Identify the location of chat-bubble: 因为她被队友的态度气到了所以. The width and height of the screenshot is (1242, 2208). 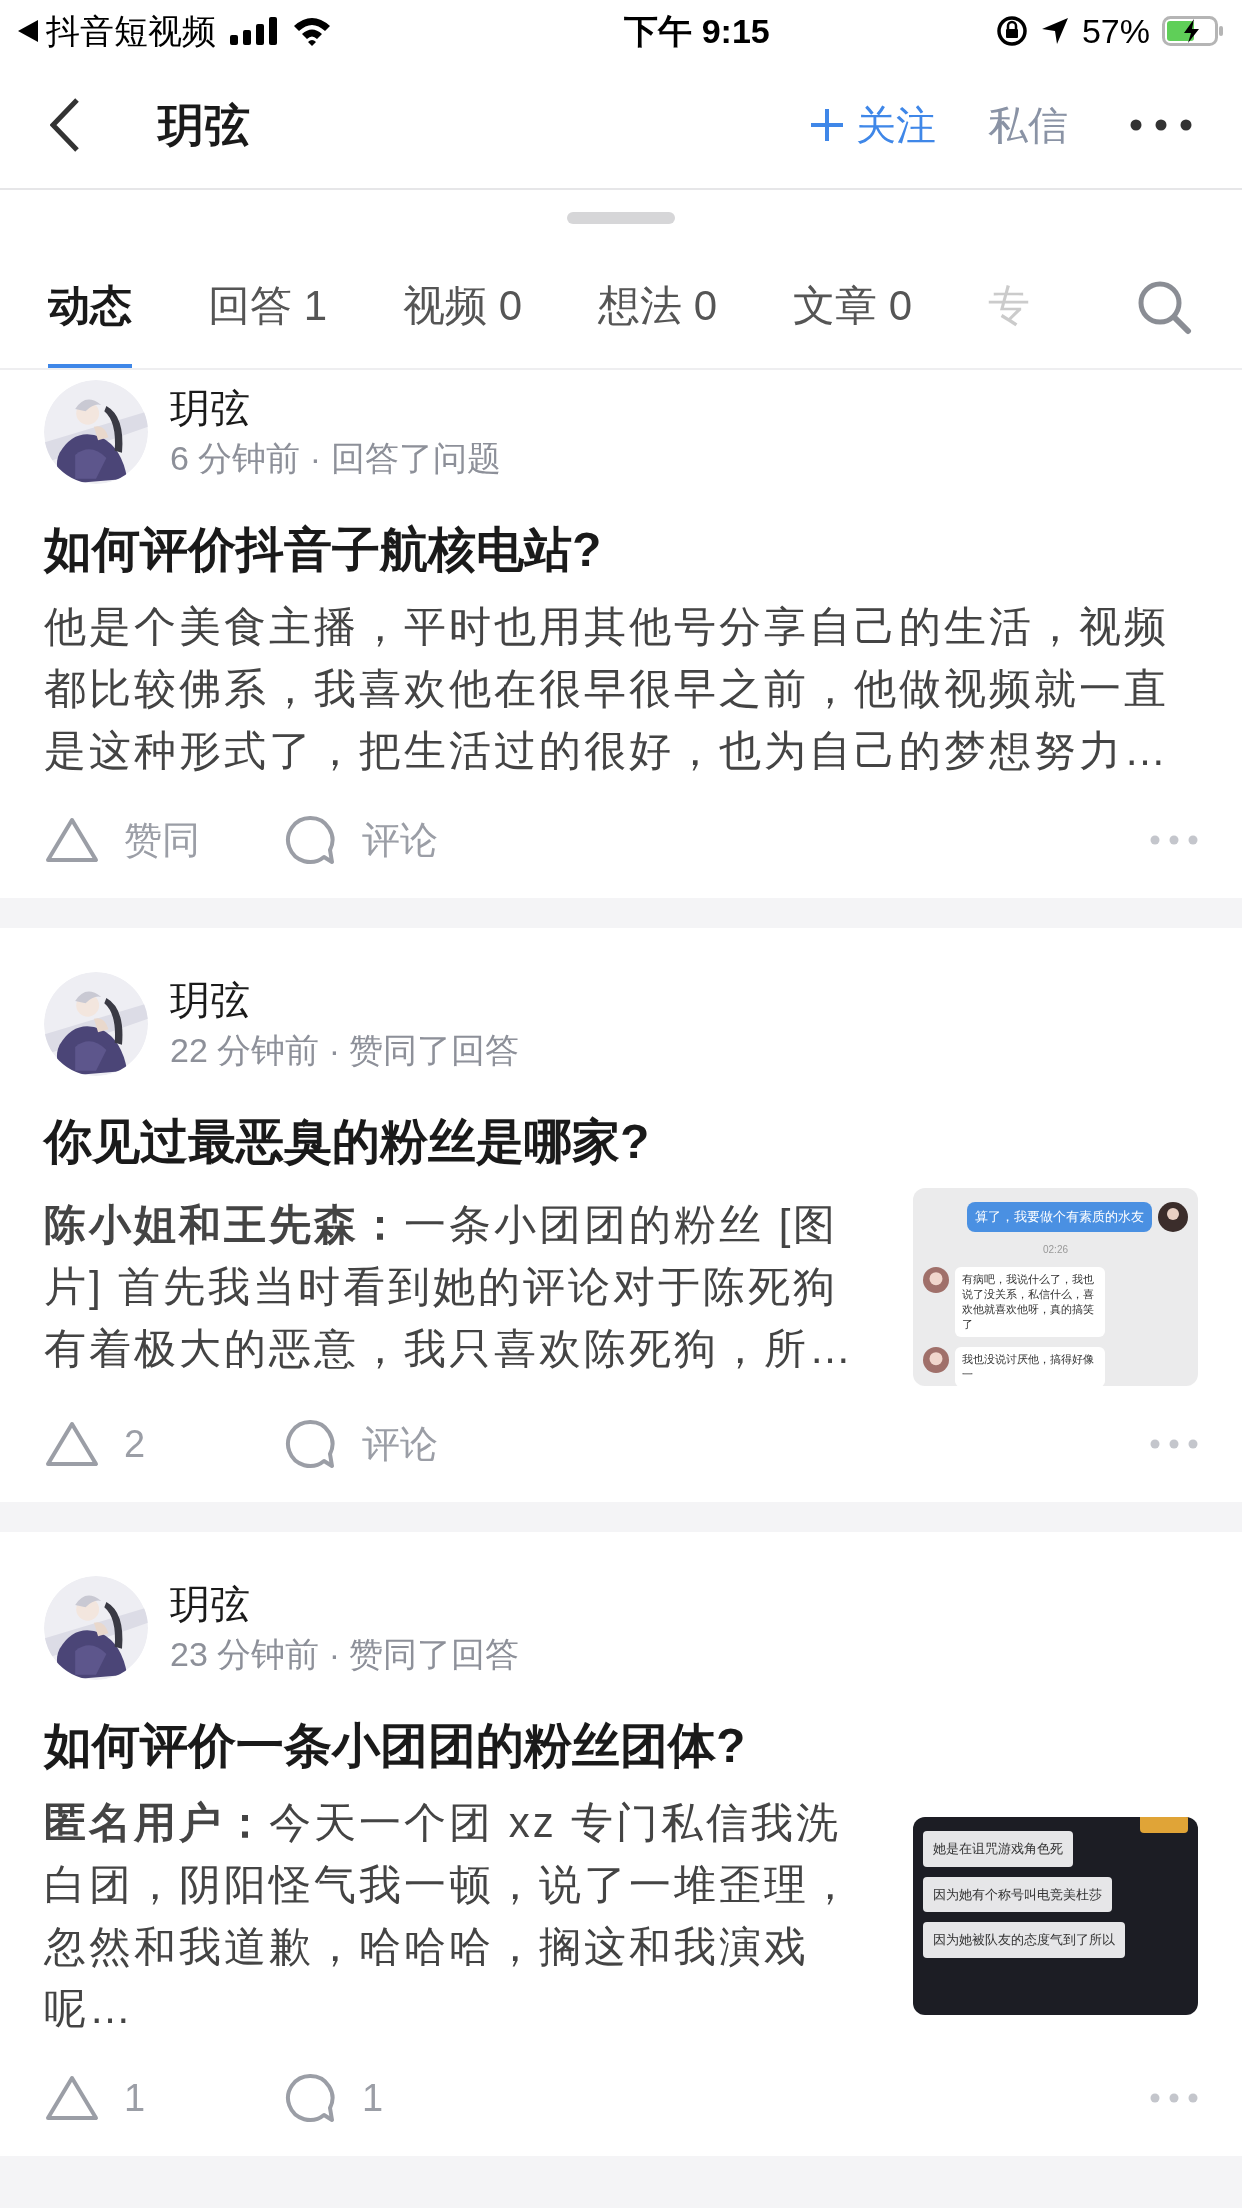
(1024, 1940).